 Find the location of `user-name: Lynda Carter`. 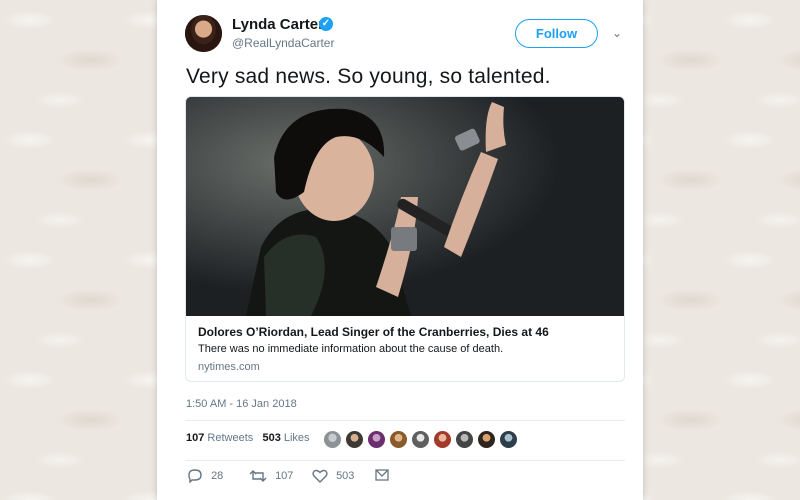

user-name: Lynda Carter is located at coordinates (278, 24).